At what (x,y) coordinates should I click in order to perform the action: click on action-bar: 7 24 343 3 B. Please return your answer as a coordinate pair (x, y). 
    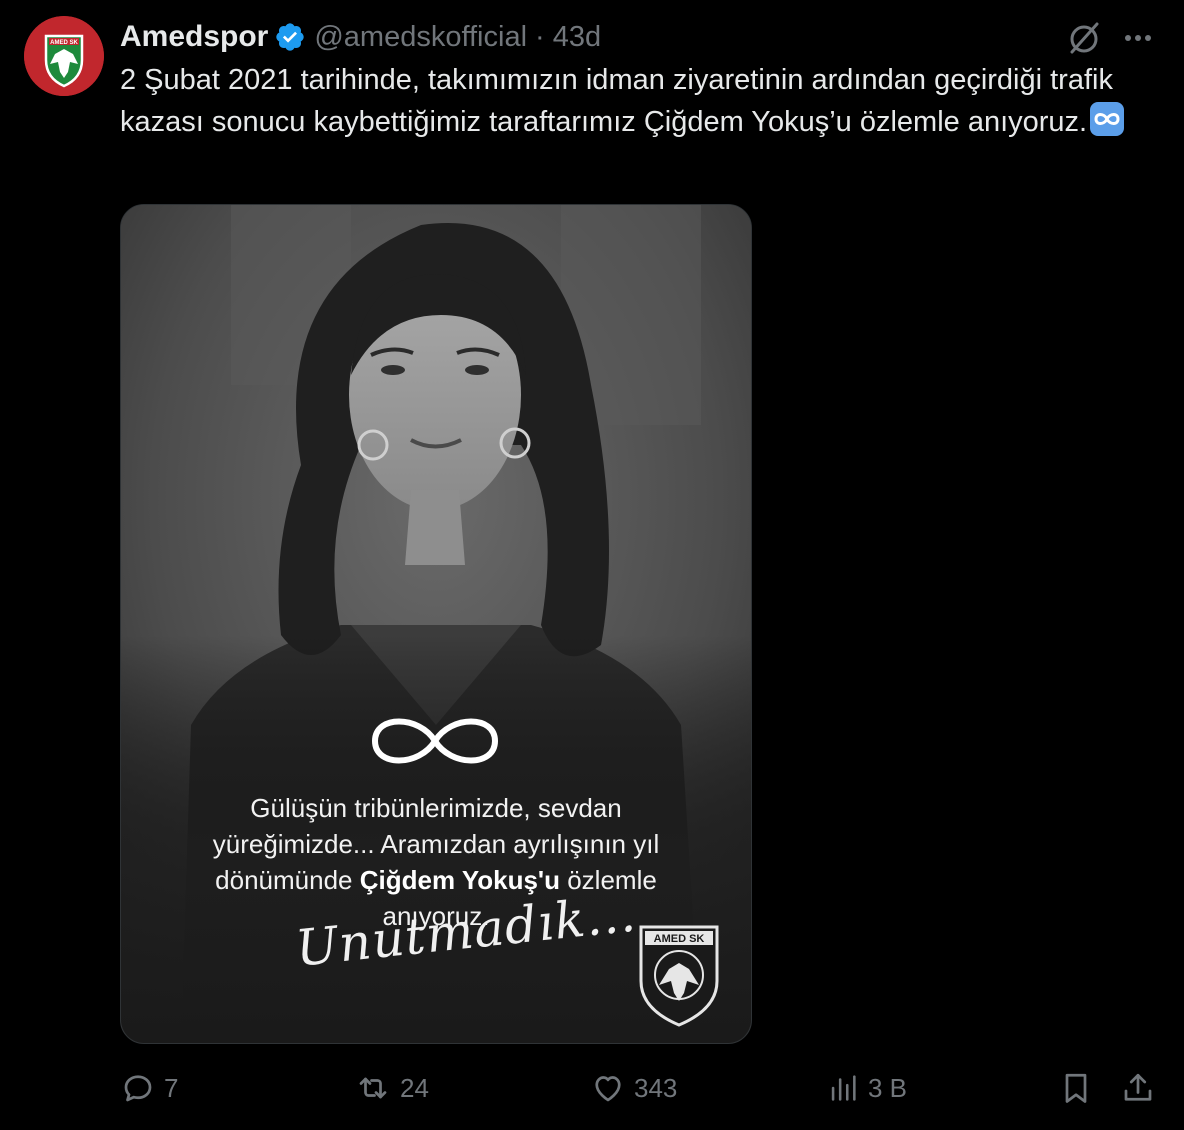
    Looking at the image, I should click on (592, 1088).